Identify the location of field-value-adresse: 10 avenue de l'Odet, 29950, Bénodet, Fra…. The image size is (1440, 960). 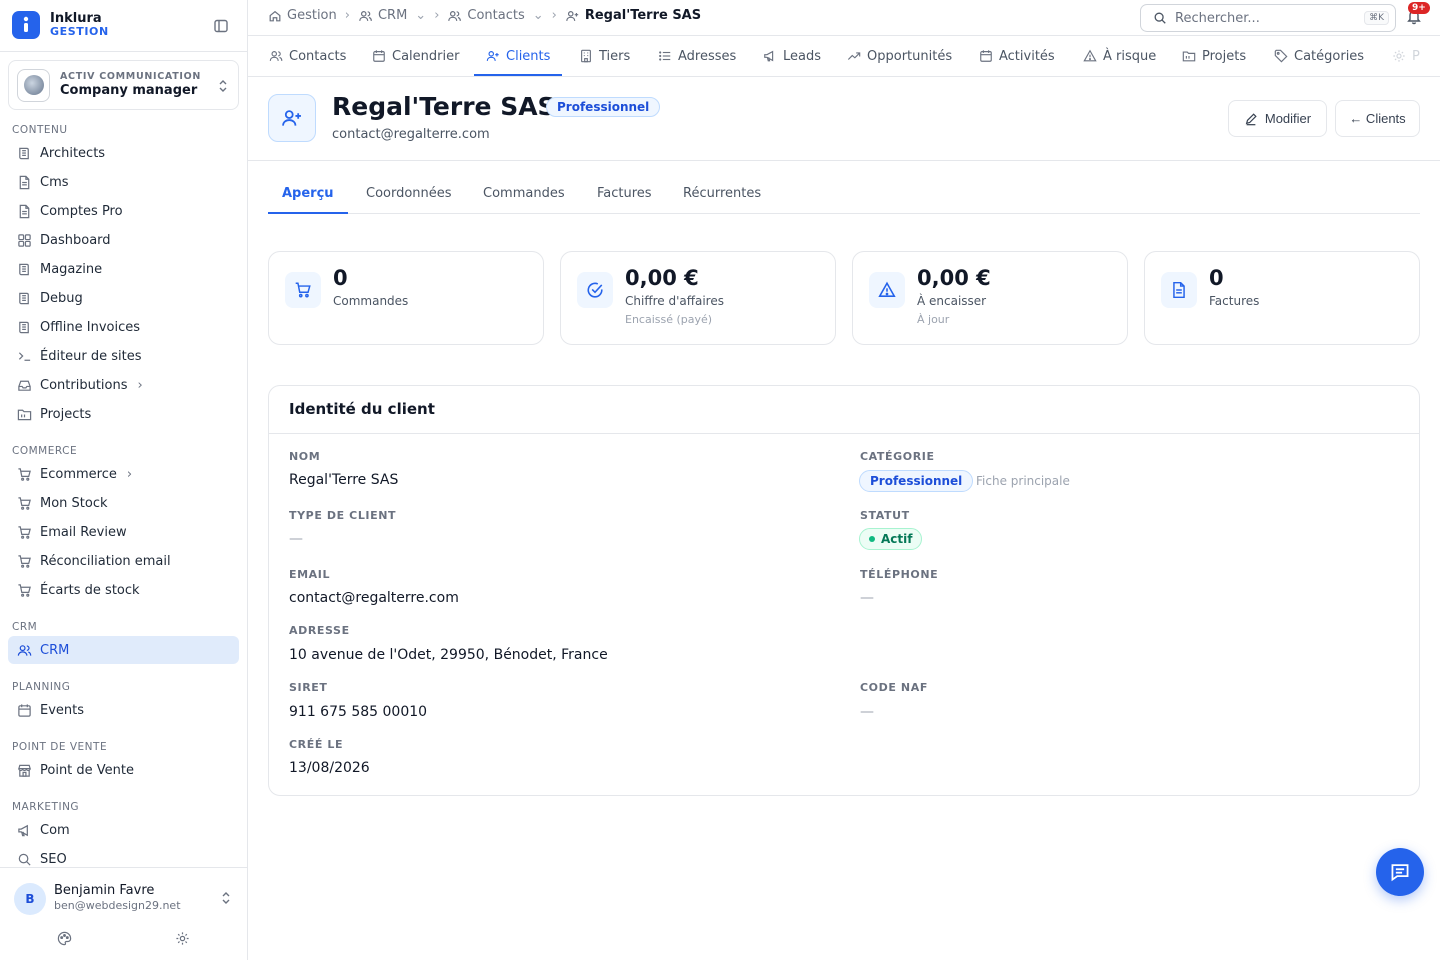
(448, 655).